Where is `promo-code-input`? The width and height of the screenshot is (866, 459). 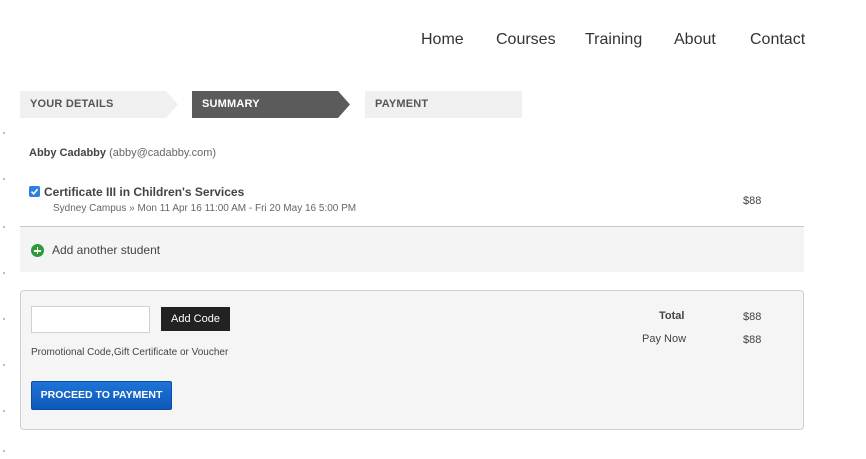
promo-code-input is located at coordinates (90, 319).